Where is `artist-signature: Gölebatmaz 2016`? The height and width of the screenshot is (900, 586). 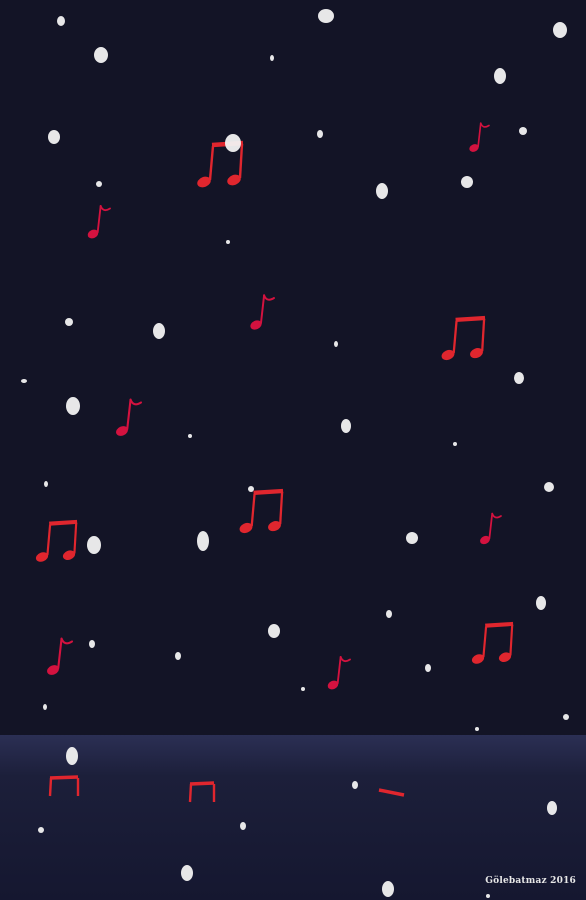 artist-signature: Gölebatmaz 2016 is located at coordinates (530, 881).